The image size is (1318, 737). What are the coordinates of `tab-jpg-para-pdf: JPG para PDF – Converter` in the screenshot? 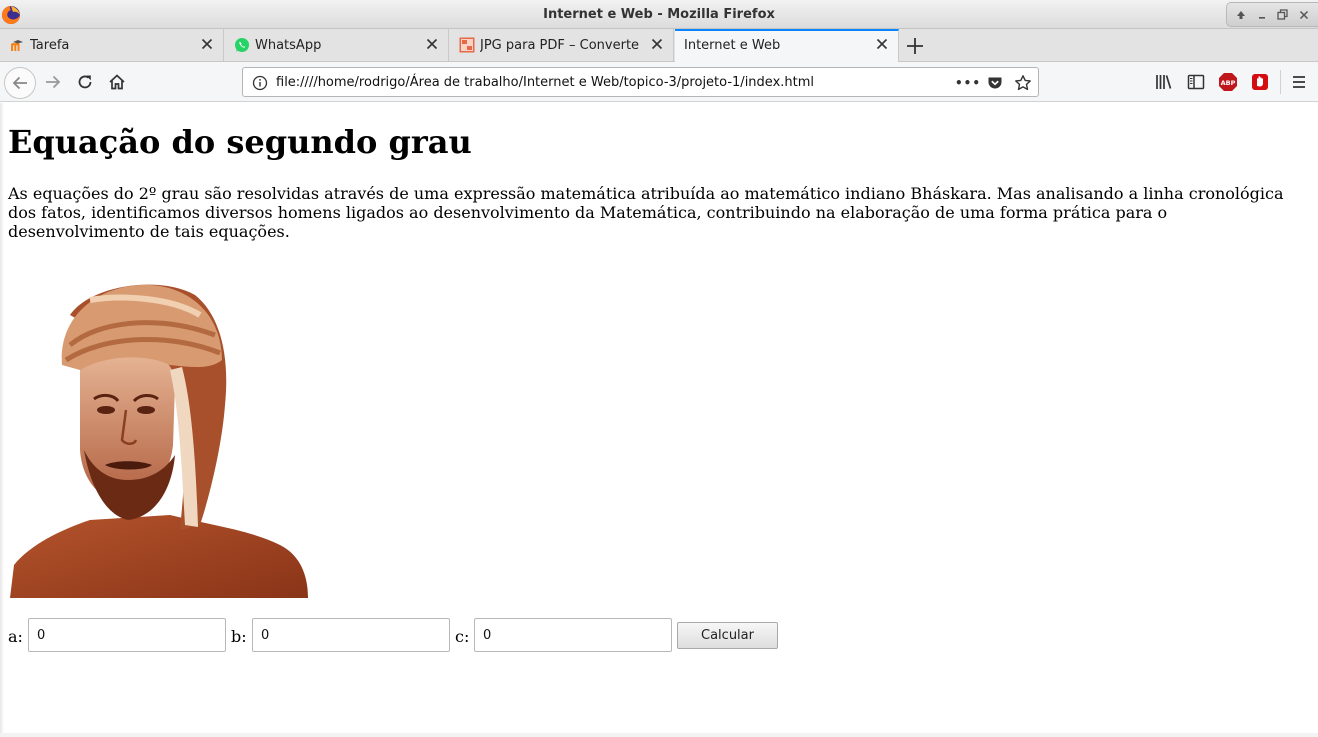 It's located at (562, 45).